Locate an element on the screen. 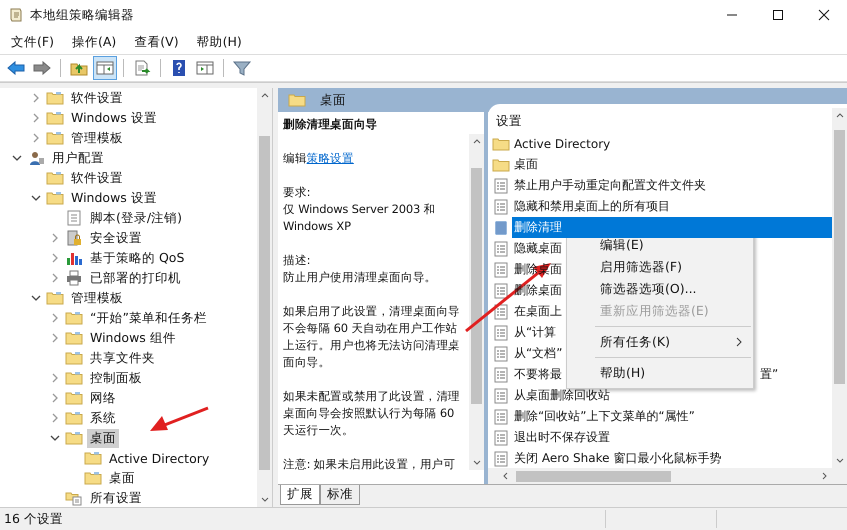 This screenshot has width=847, height=530. policy-settings-link: 策略设置 is located at coordinates (330, 158).